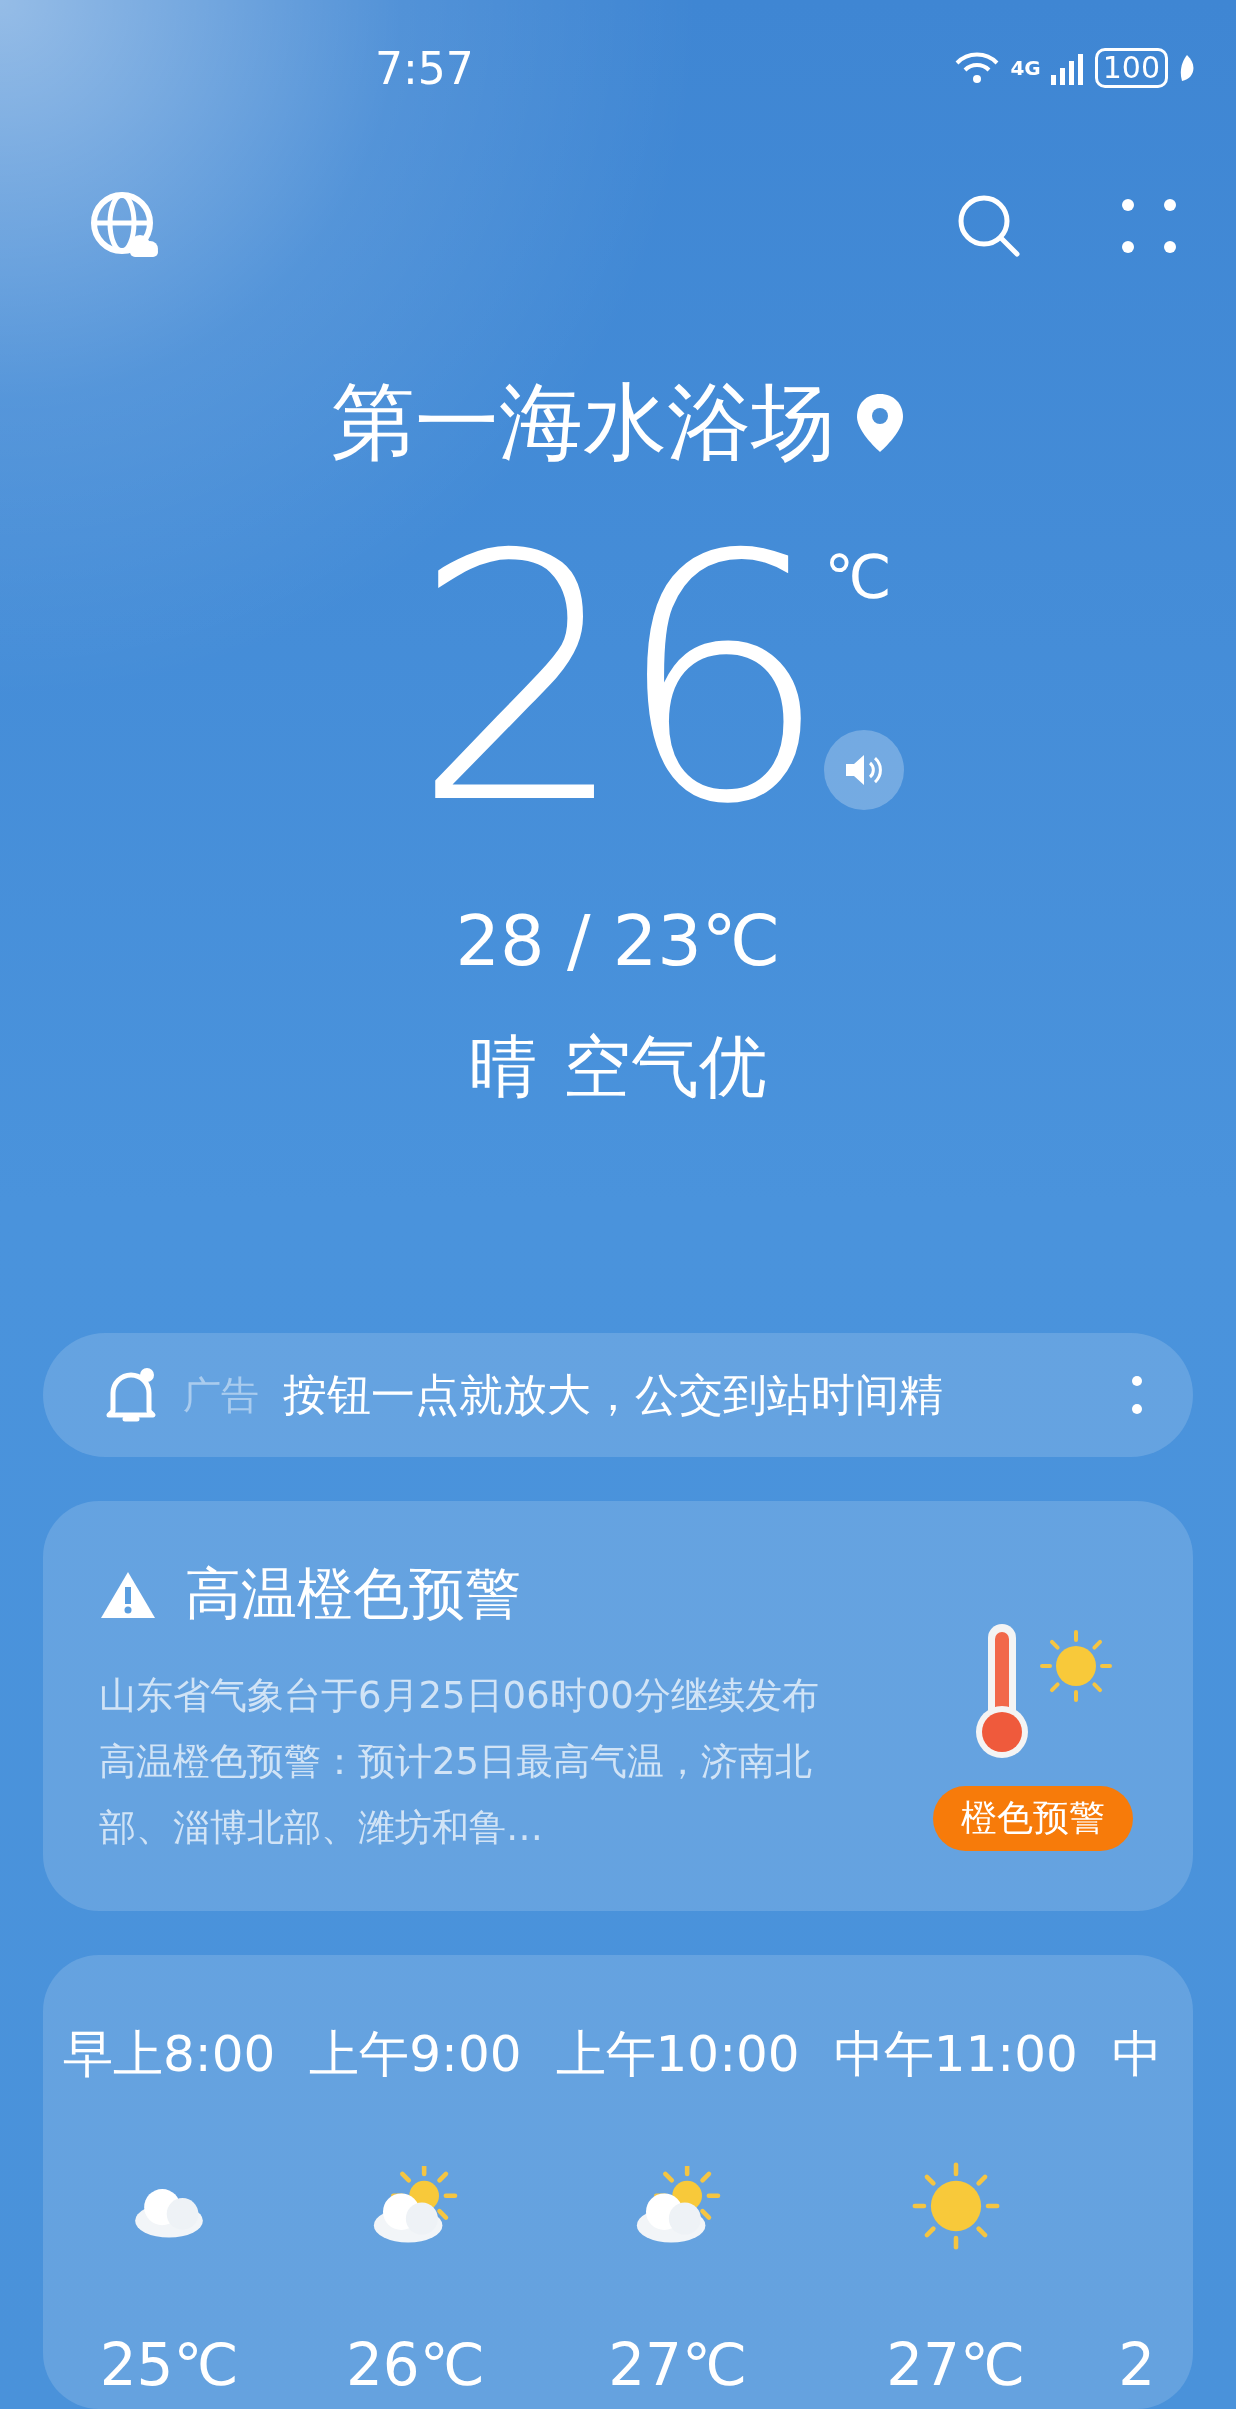 The width and height of the screenshot is (1236, 2409). I want to click on location-name: 第一海水浴场, so click(583, 422).